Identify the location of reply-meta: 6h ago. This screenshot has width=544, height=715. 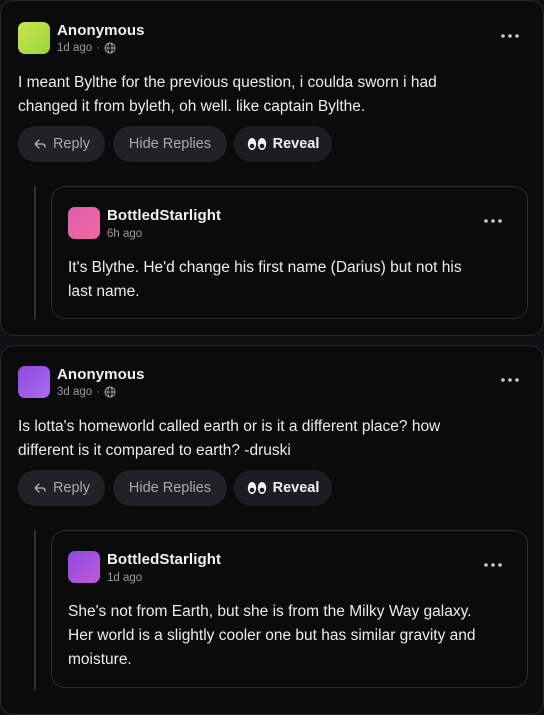
(124, 234).